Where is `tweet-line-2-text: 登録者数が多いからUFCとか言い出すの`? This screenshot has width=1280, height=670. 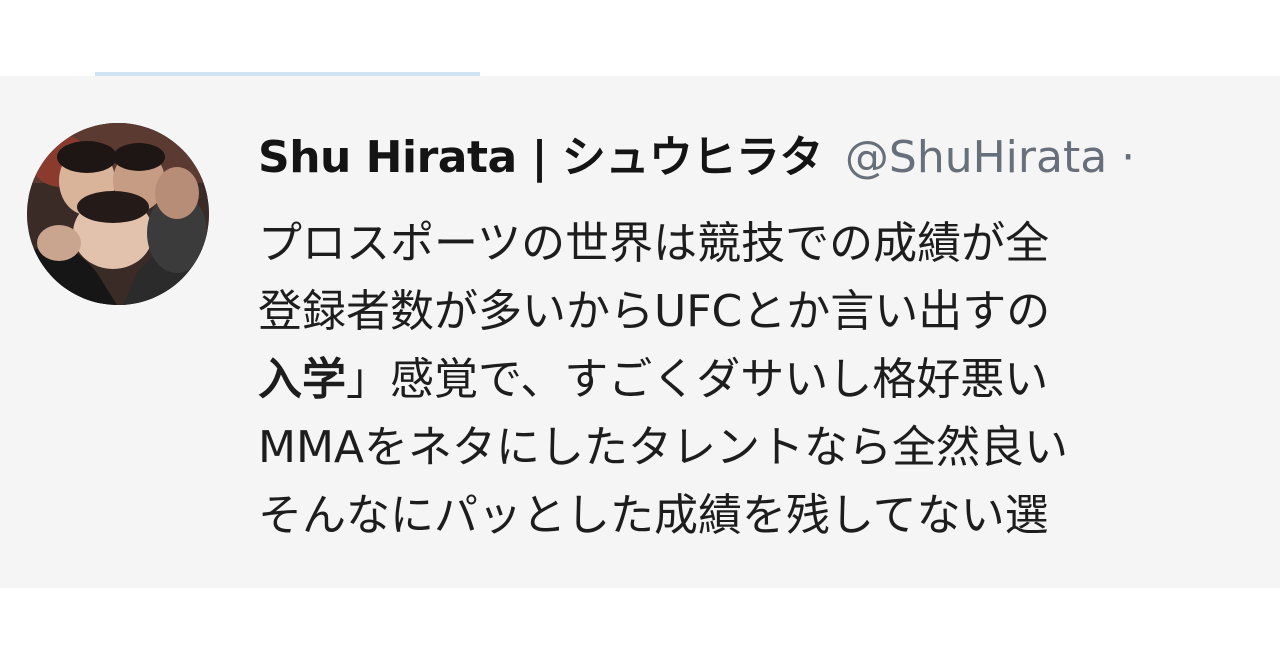
tweet-line-2-text: 登録者数が多いからUFCとか言い出すの is located at coordinates (654, 311).